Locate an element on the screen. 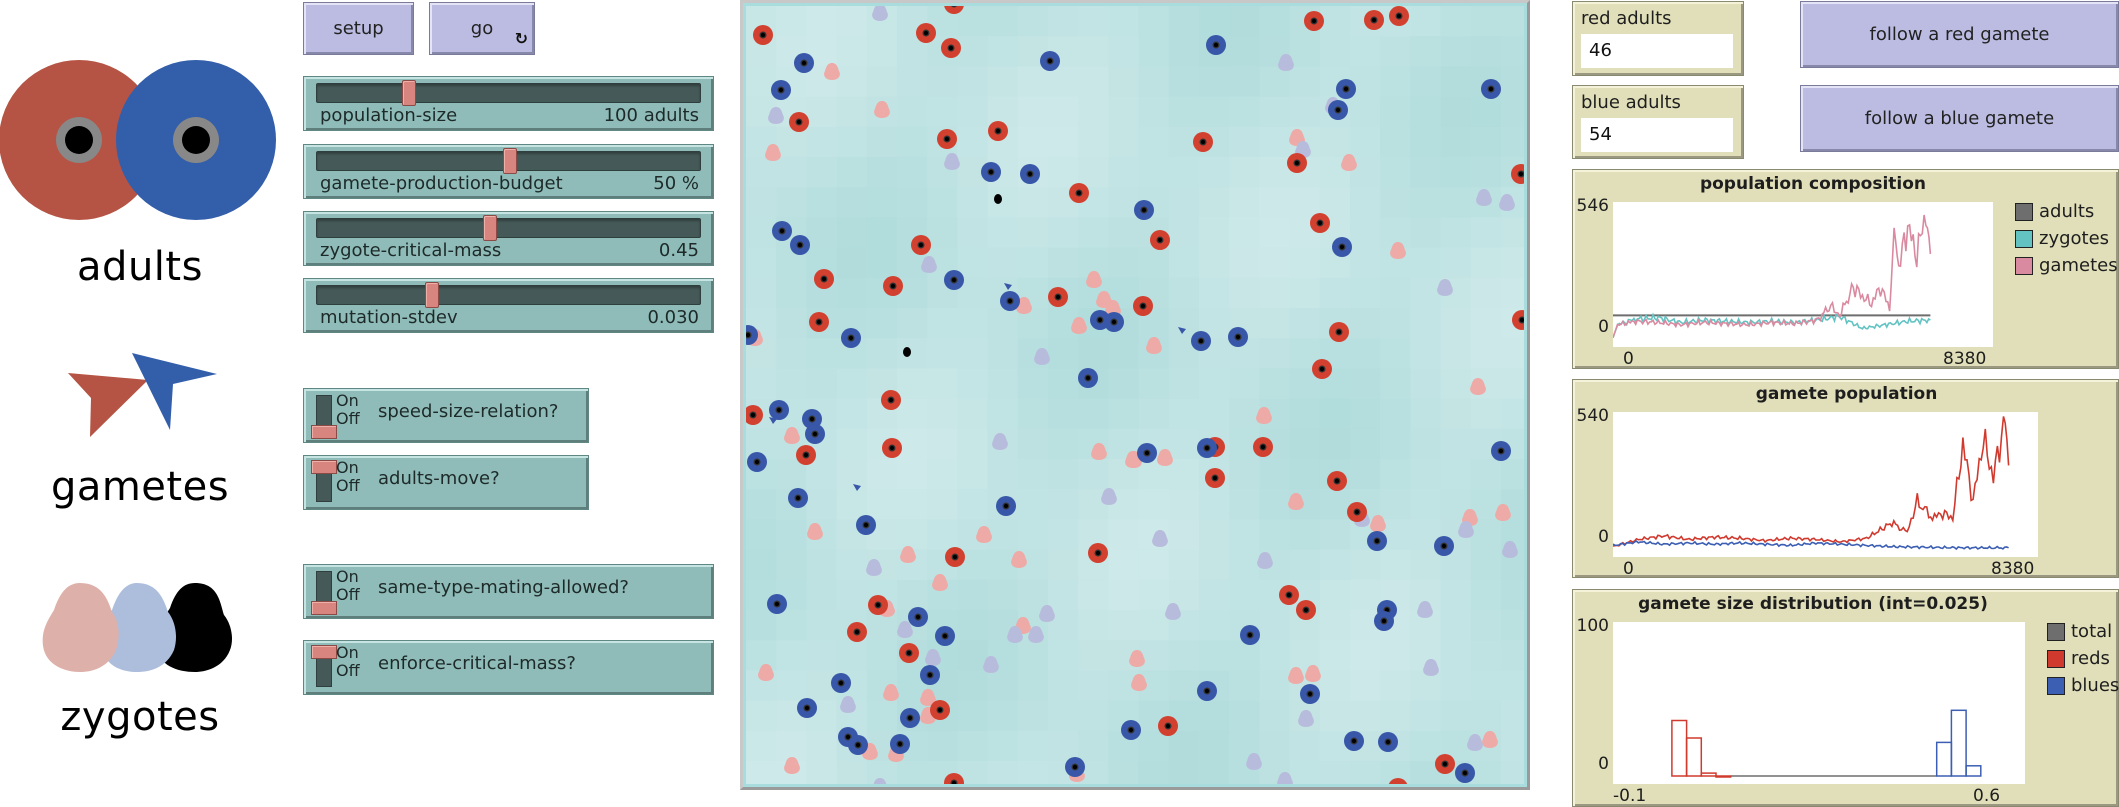 This screenshot has width=2119, height=807. follow-red-gamete-button: follow a red gamete is located at coordinates (1959, 34).